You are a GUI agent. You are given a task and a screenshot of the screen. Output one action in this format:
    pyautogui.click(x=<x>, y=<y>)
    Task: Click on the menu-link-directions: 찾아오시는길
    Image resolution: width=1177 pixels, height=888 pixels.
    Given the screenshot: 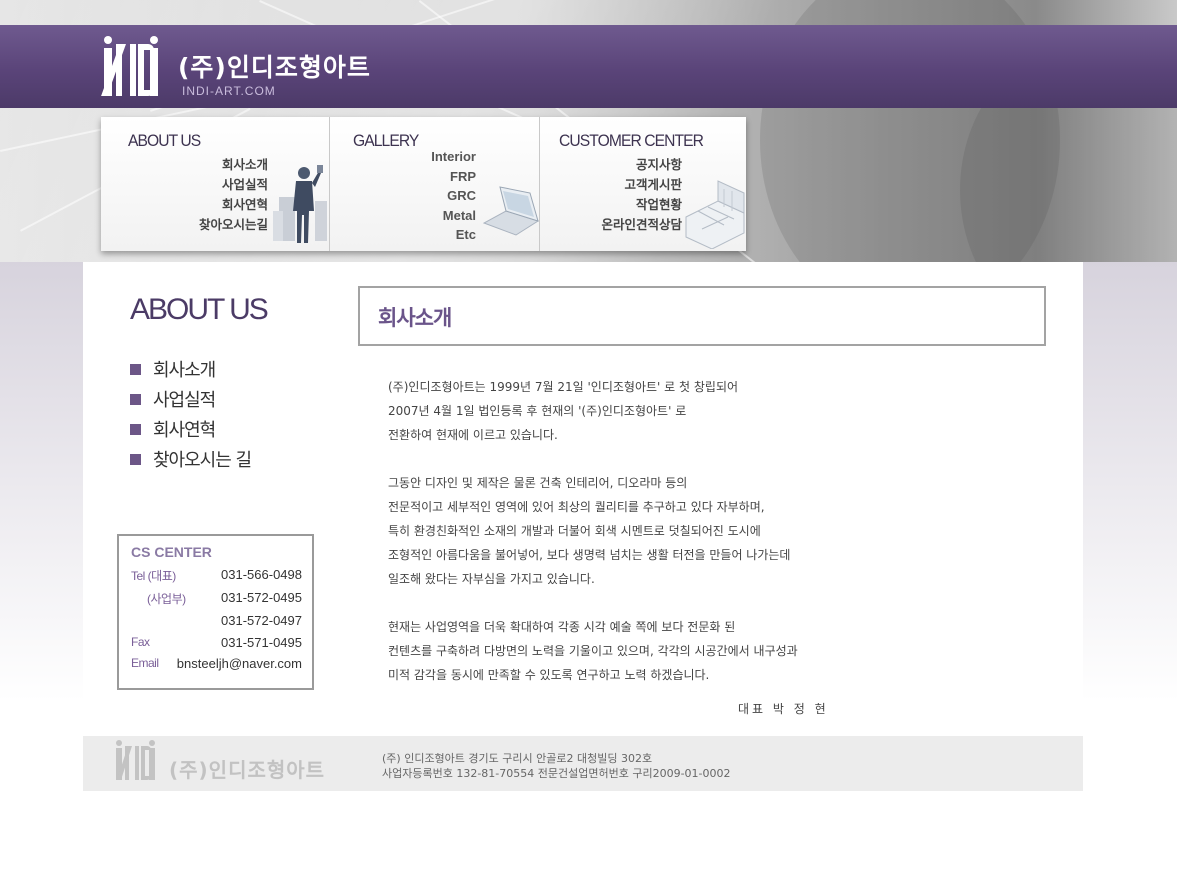 What is the action you would take?
    pyautogui.click(x=214, y=225)
    